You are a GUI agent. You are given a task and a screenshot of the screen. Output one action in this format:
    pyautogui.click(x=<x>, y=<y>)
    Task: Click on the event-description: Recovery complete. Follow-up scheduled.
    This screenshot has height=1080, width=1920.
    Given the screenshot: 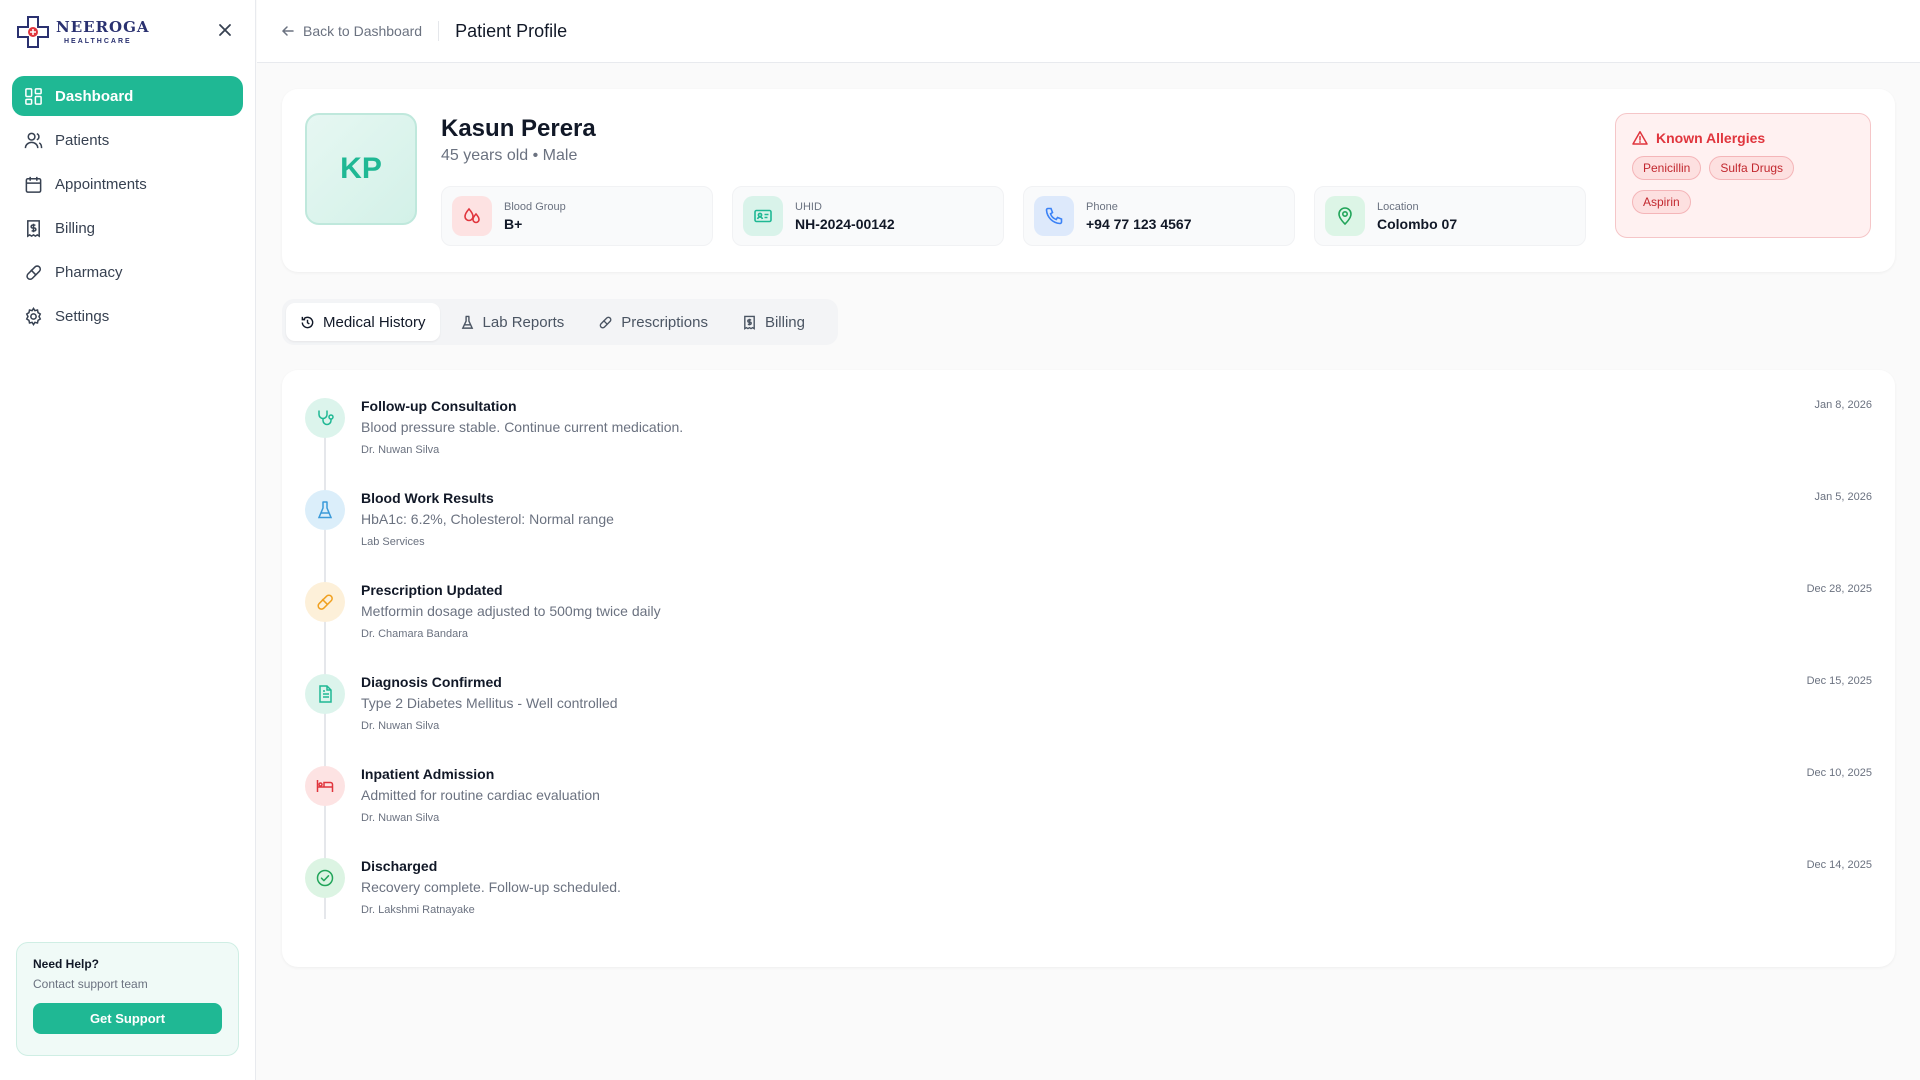 What is the action you would take?
    pyautogui.click(x=491, y=887)
    